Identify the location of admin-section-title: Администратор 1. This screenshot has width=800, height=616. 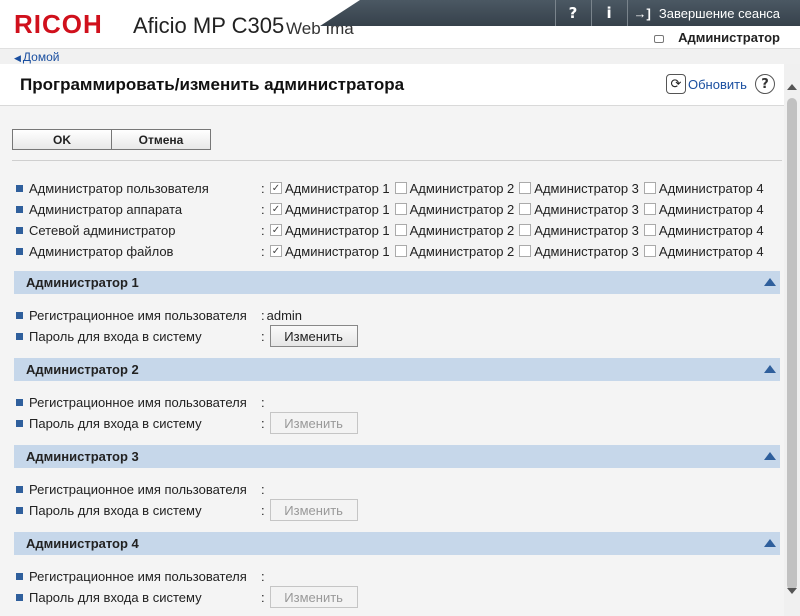
(82, 282).